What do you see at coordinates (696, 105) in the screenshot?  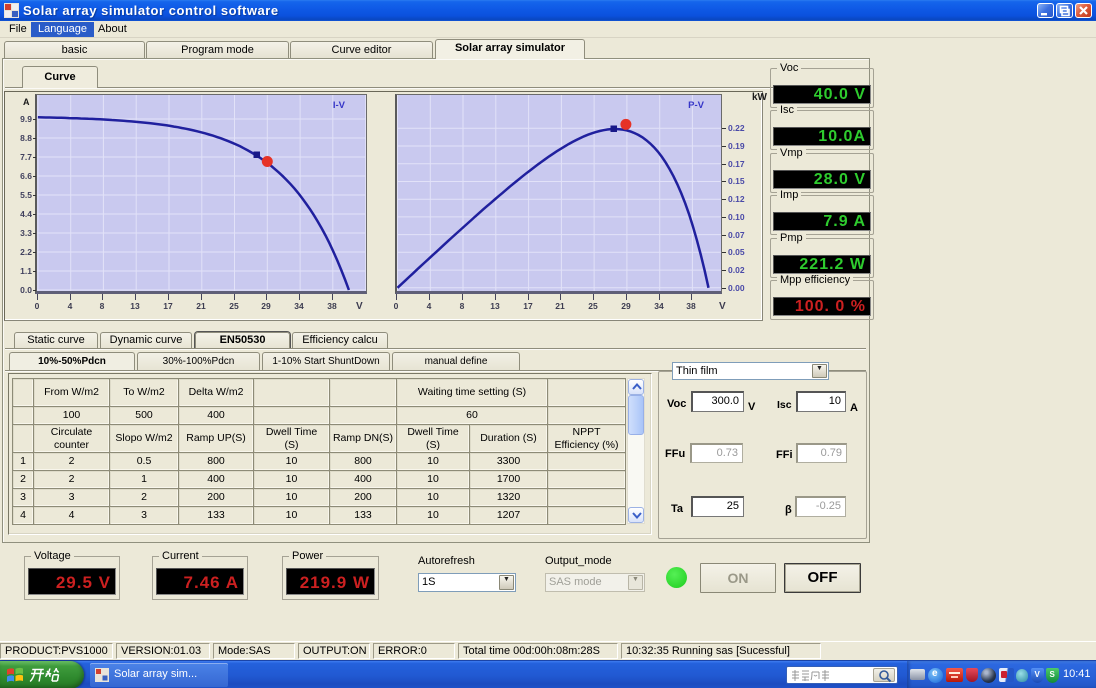 I see `svg-text: P-V` at bounding box center [696, 105].